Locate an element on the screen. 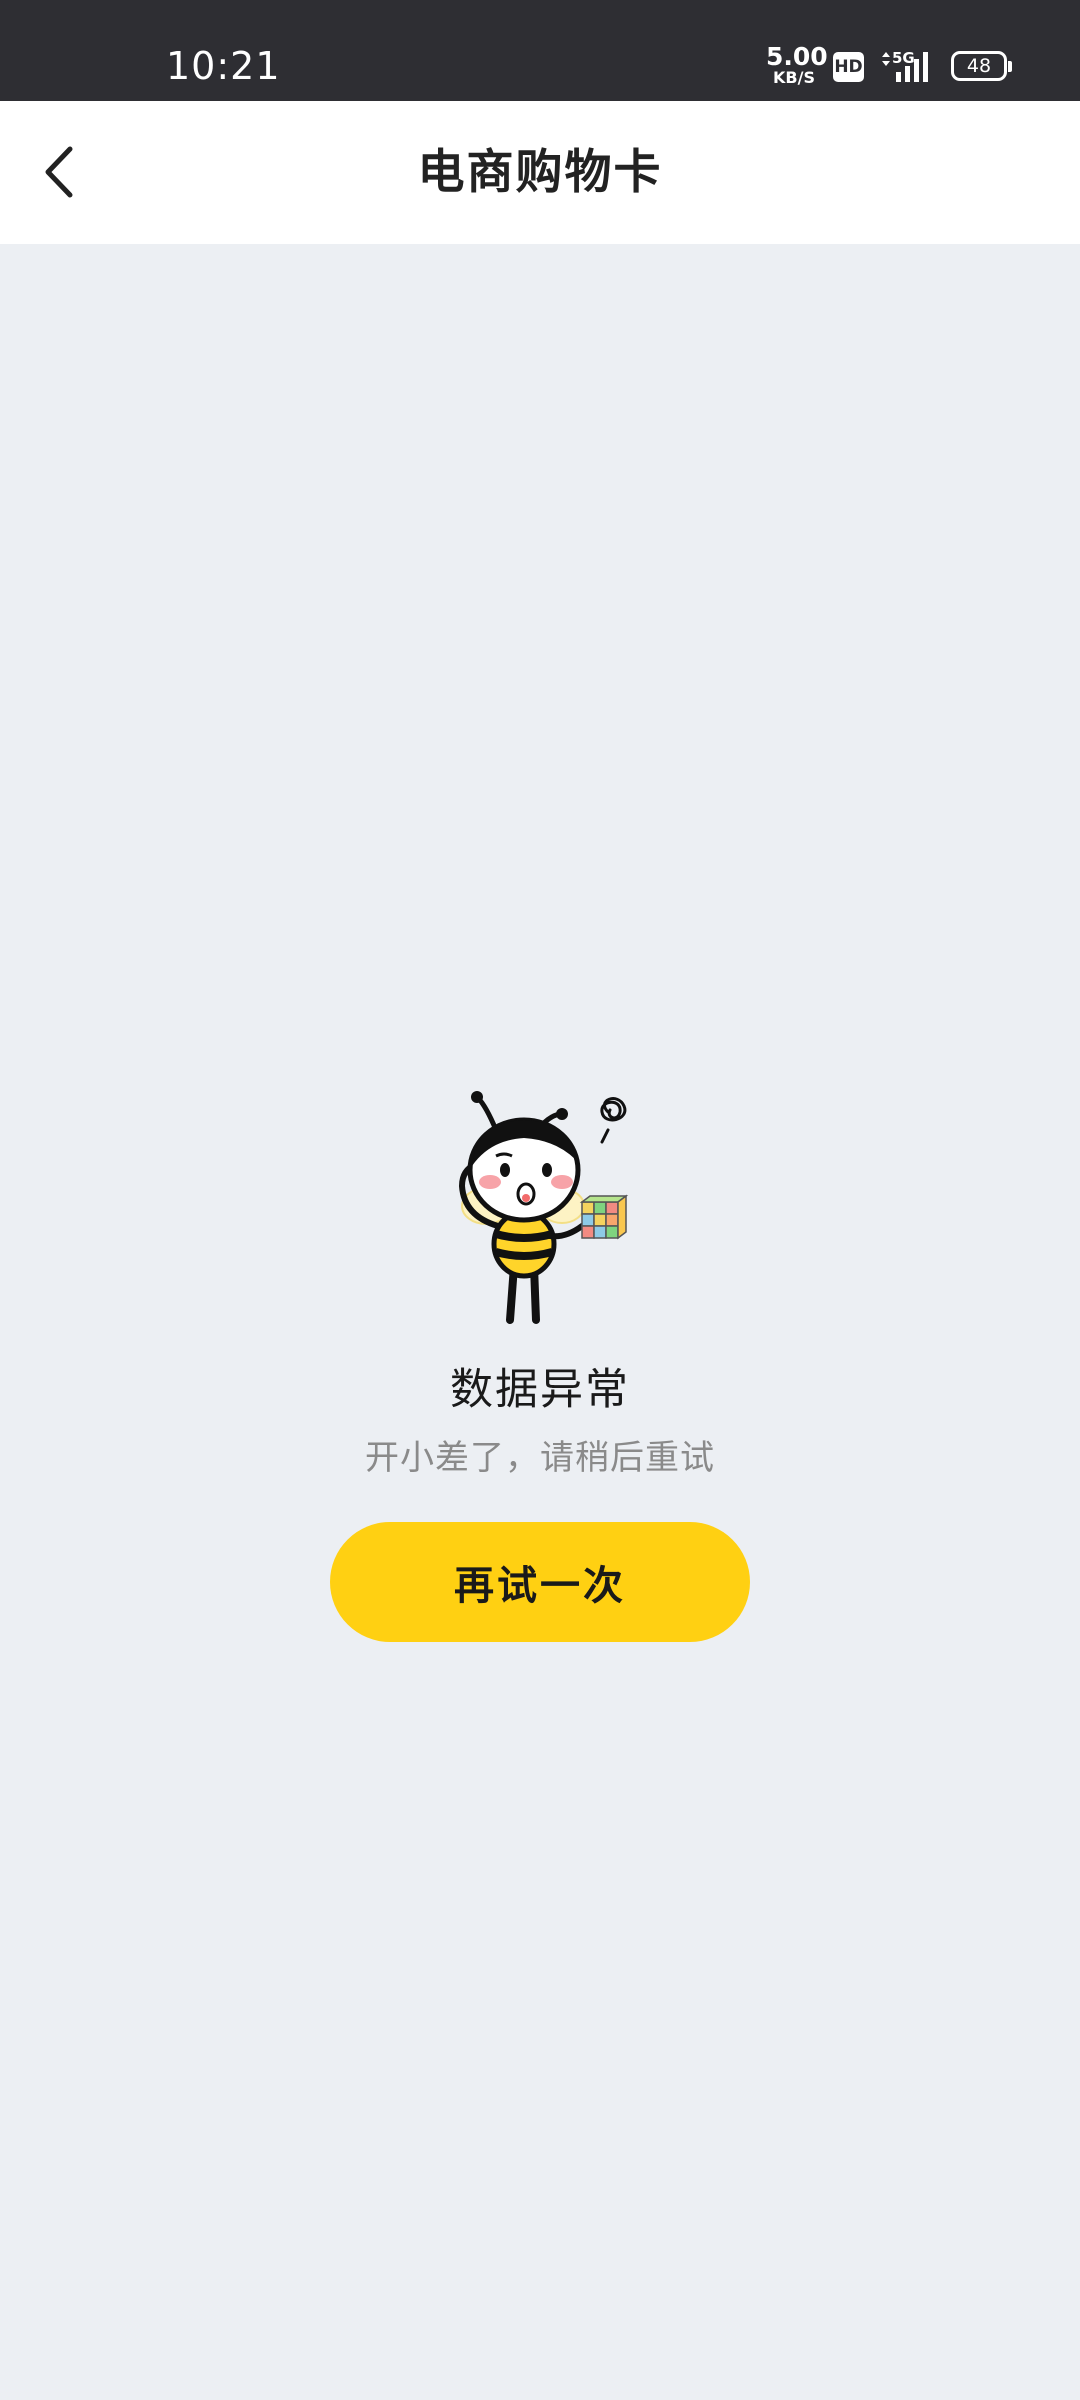  battery-icon: 48 is located at coordinates (981, 66).